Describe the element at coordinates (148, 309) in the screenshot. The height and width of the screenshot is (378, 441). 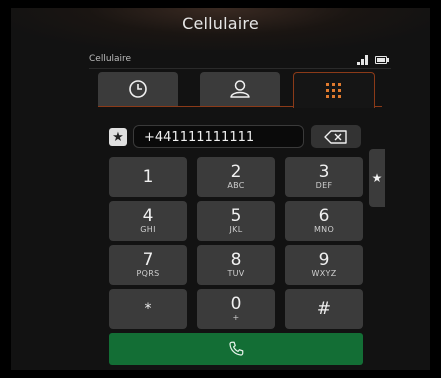
I see `key-star: *` at that location.